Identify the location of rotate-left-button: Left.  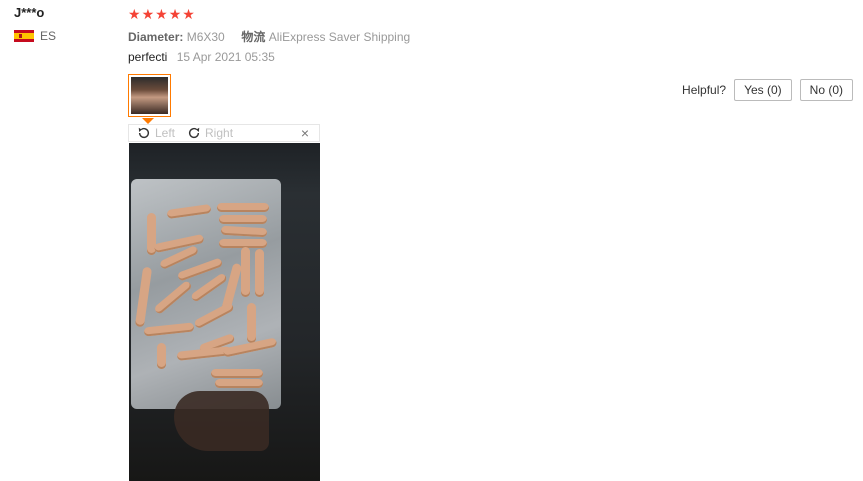
(156, 133).